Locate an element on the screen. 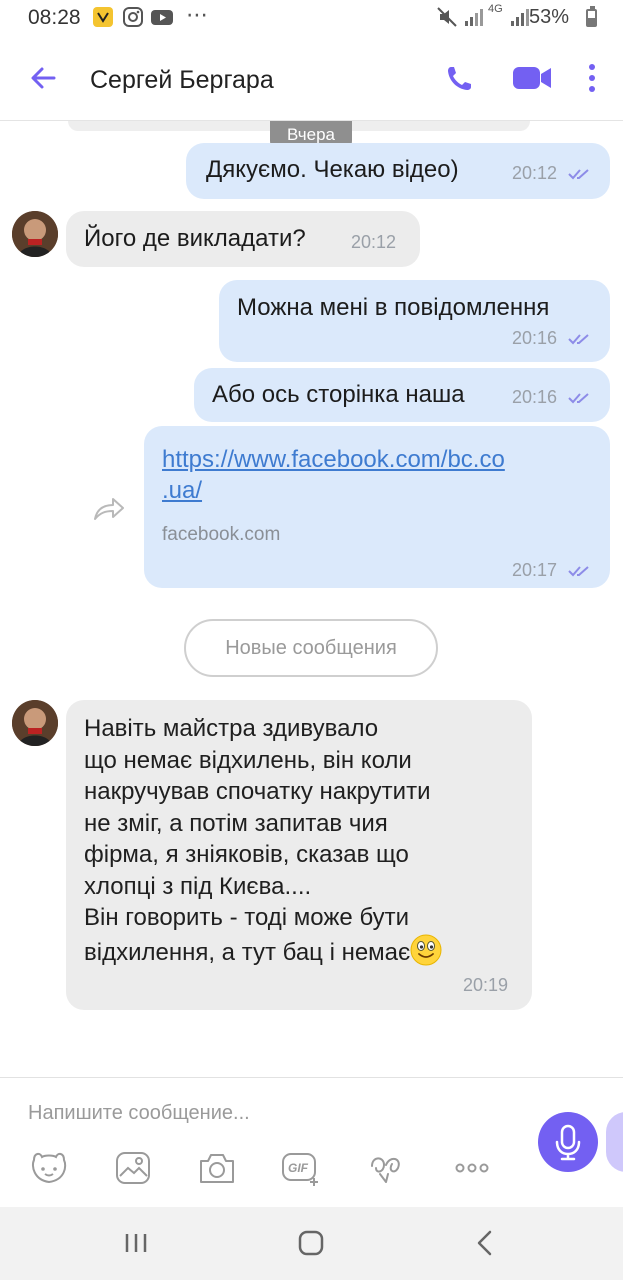 This screenshot has height=1280, width=623. phone-icon is located at coordinates (460, 78).